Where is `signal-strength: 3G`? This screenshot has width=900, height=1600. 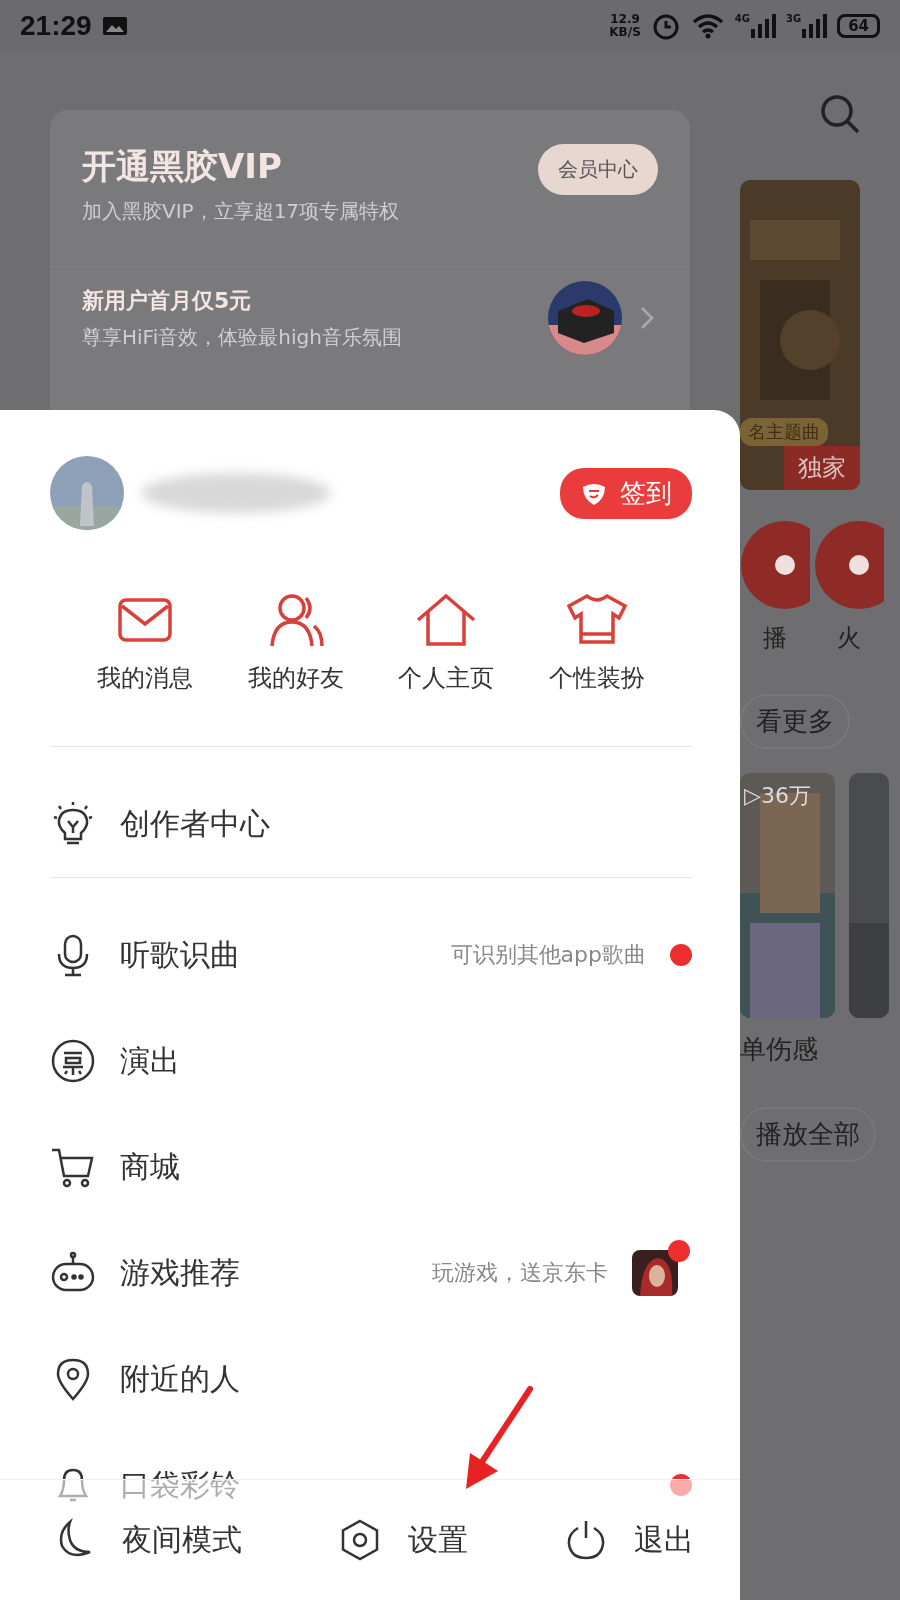 signal-strength: 3G is located at coordinates (806, 26).